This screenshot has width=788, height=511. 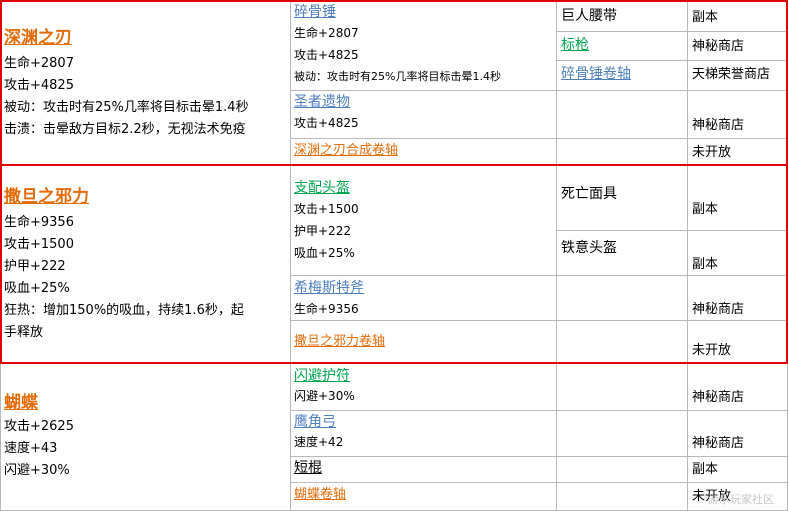 I want to click on component-link: 鹰角弓, so click(x=315, y=422).